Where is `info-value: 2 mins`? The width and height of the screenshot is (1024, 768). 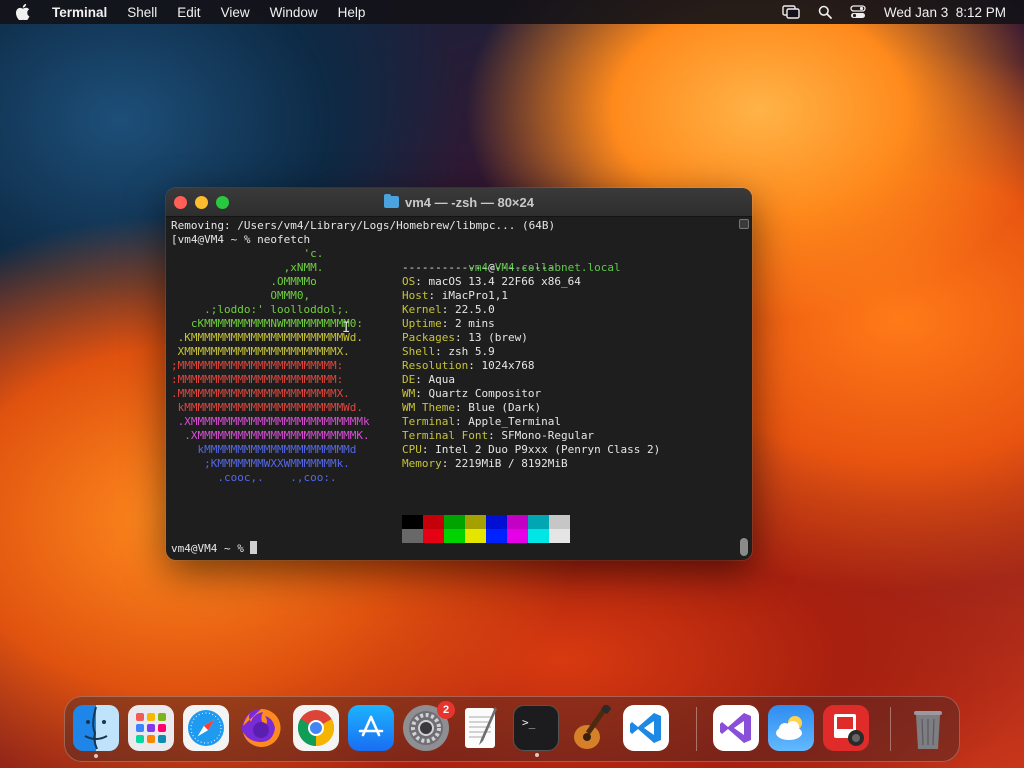 info-value: 2 mins is located at coordinates (475, 323).